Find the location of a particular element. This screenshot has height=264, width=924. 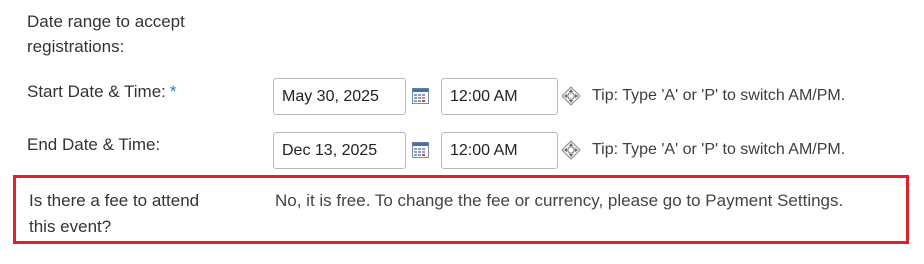

start-time-tip: Tip: Type 'A' or 'P' to switch AM/PM. is located at coordinates (719, 95).